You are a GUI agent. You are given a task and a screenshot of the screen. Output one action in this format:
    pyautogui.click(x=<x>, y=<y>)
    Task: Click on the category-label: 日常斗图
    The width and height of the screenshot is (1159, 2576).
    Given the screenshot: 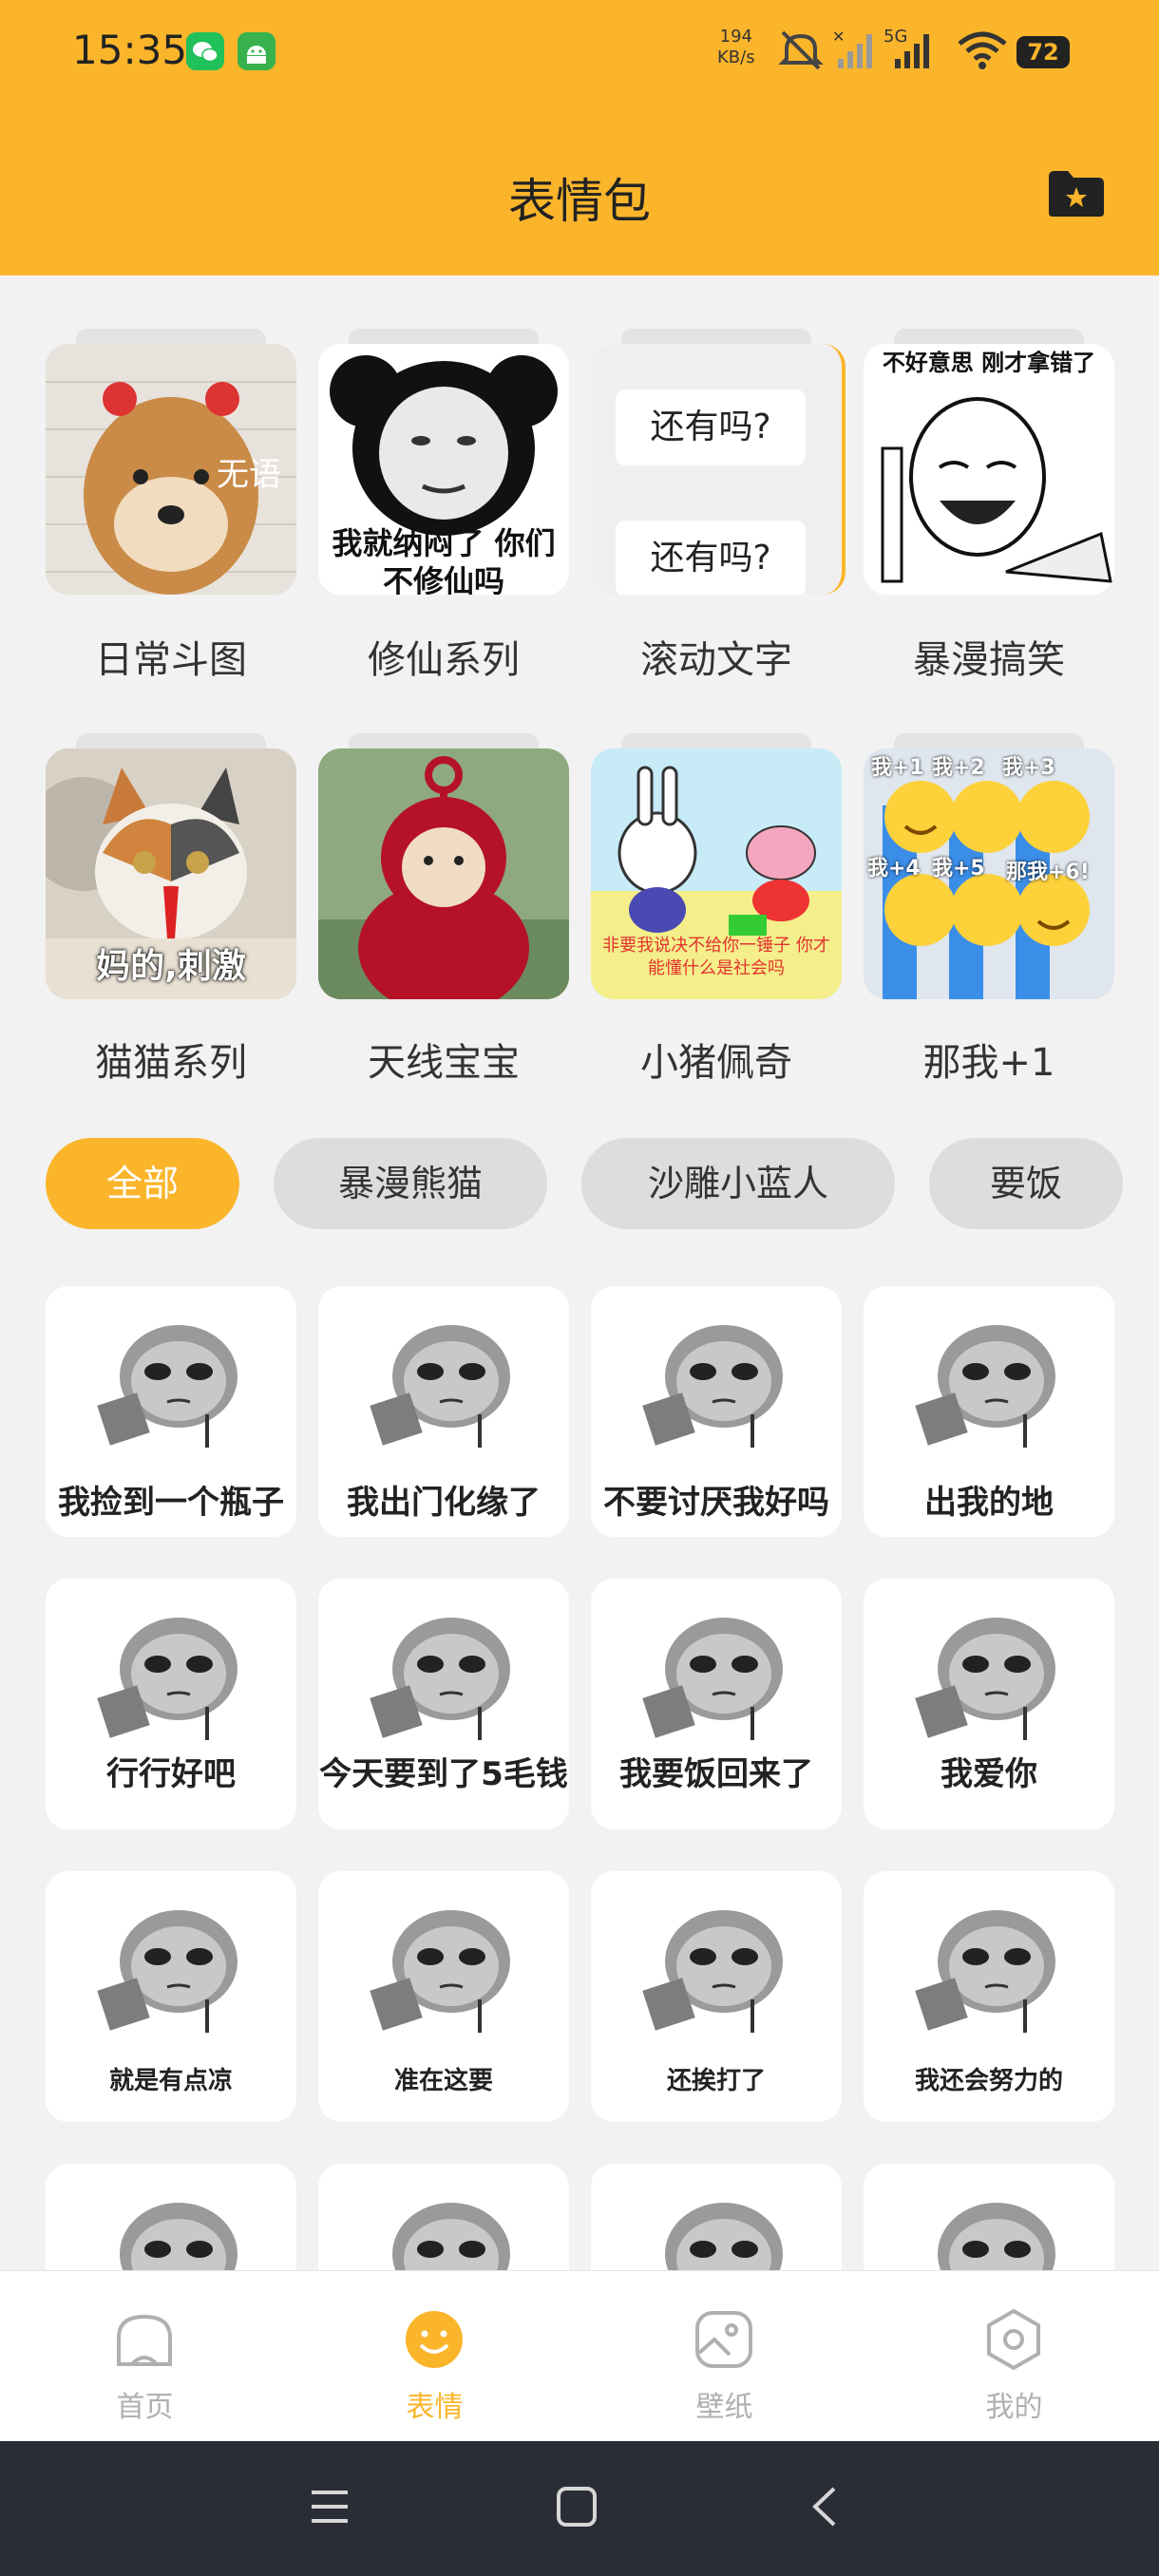 What is the action you would take?
    pyautogui.click(x=171, y=656)
    